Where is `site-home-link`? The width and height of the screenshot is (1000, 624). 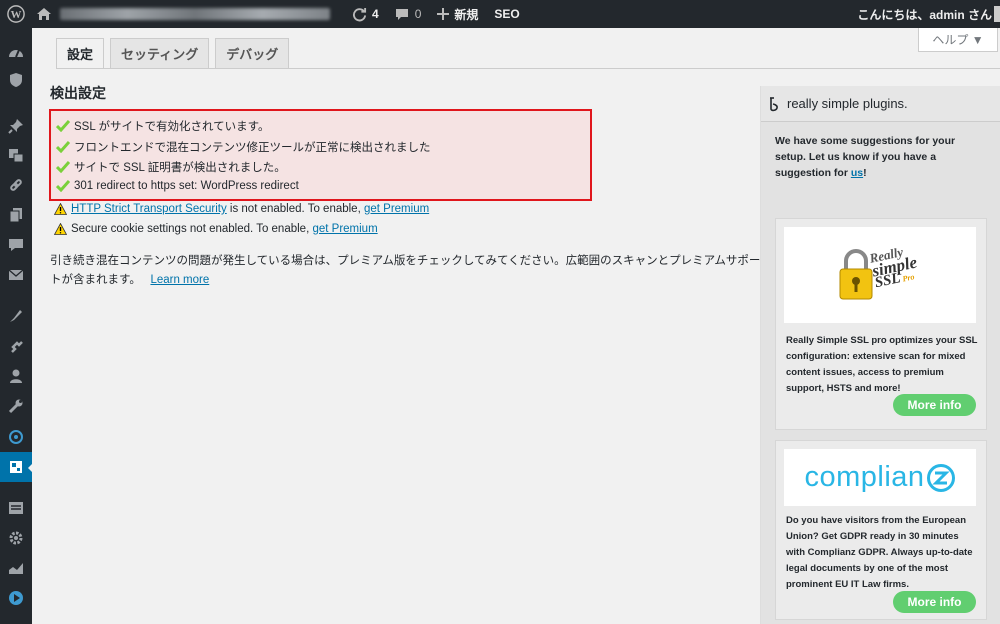
site-home-link is located at coordinates (184, 14).